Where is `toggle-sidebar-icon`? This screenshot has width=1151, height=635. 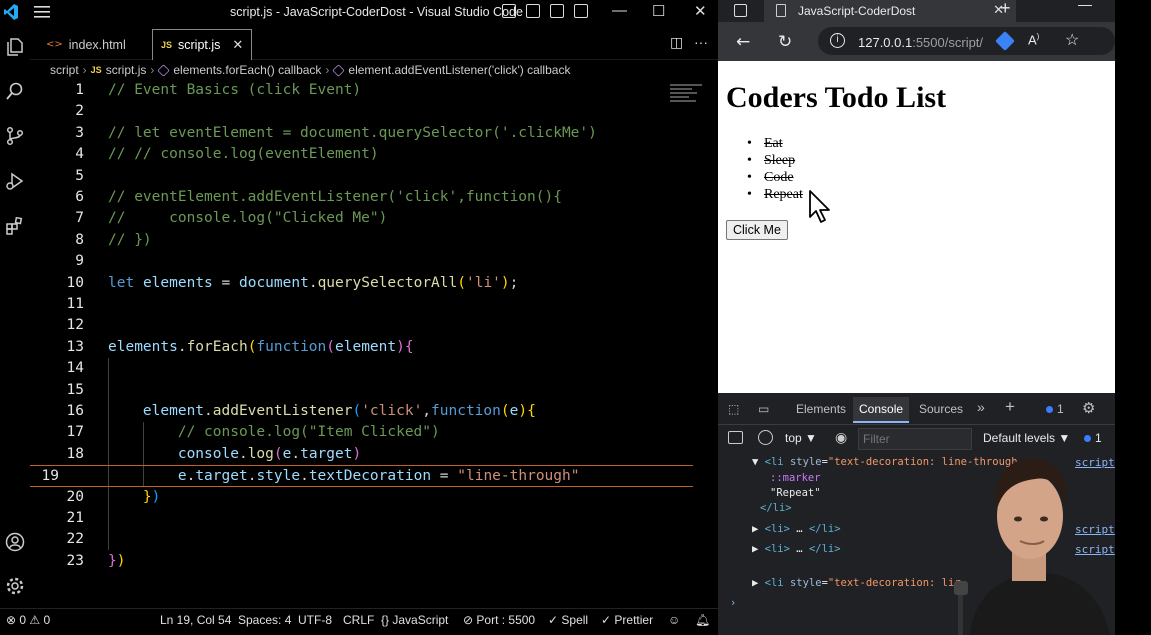
toggle-sidebar-icon is located at coordinates (509, 11).